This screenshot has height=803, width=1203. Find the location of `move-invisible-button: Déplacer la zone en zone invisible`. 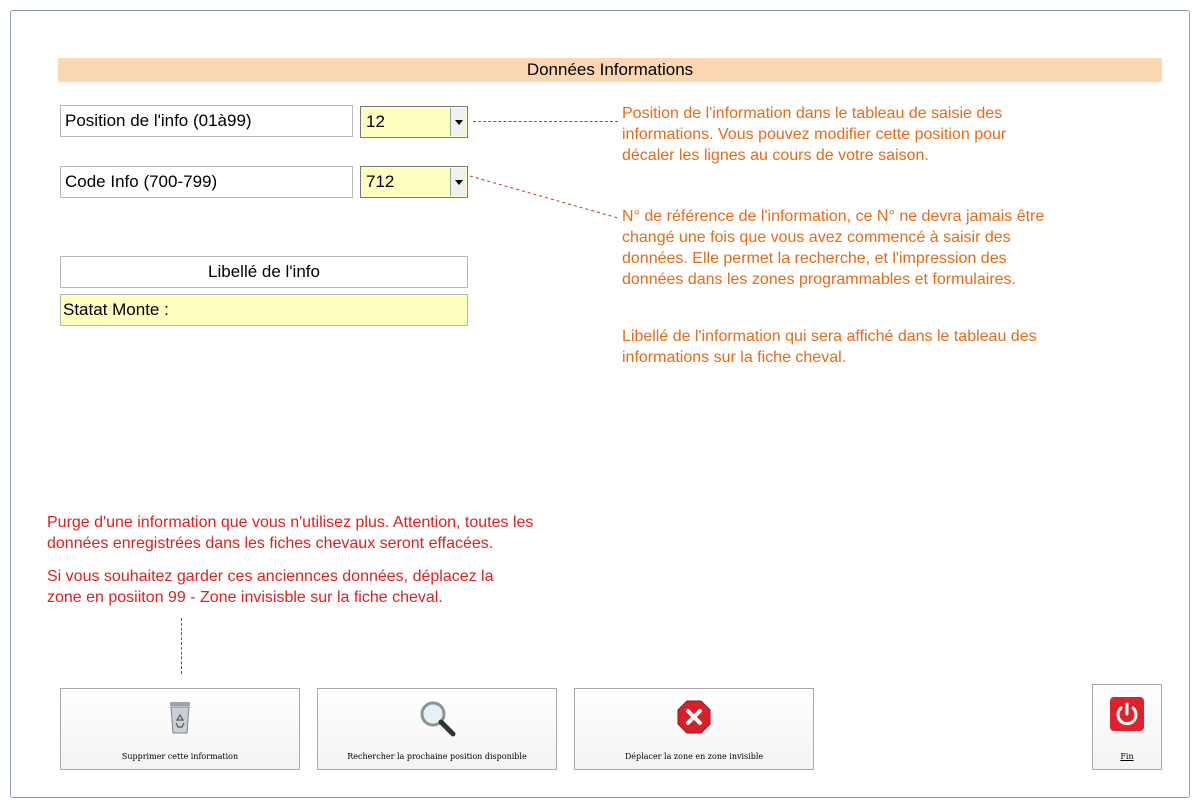

move-invisible-button: Déplacer la zone en zone invisible is located at coordinates (694, 729).